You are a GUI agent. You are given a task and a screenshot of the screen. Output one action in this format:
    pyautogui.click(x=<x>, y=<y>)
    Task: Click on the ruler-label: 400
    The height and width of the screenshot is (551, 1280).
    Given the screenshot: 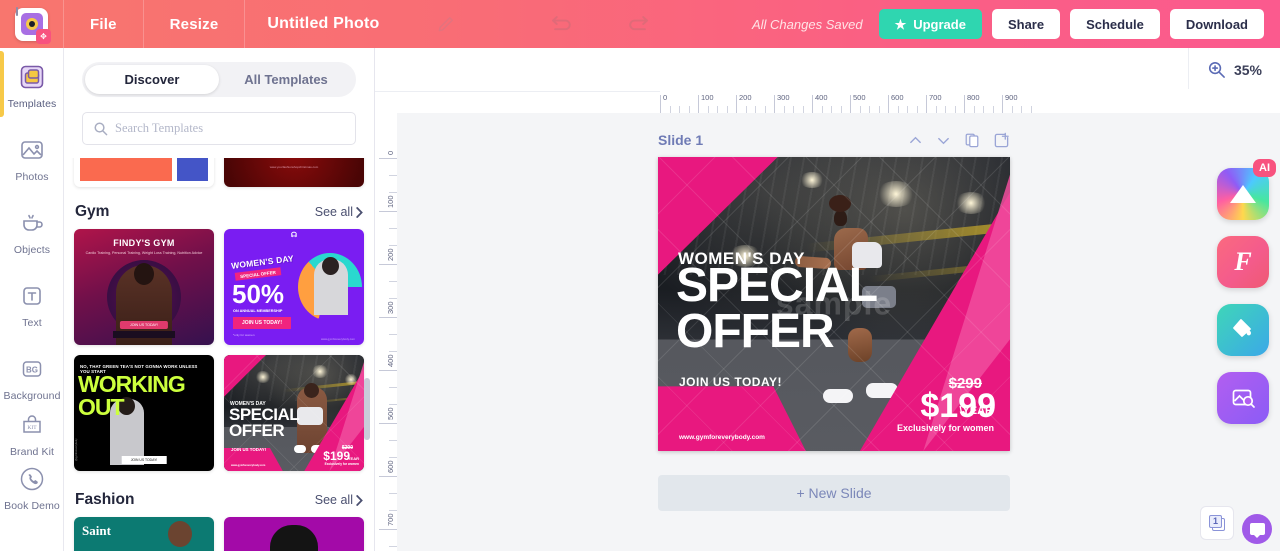 What is the action you would take?
    pyautogui.click(x=390, y=360)
    